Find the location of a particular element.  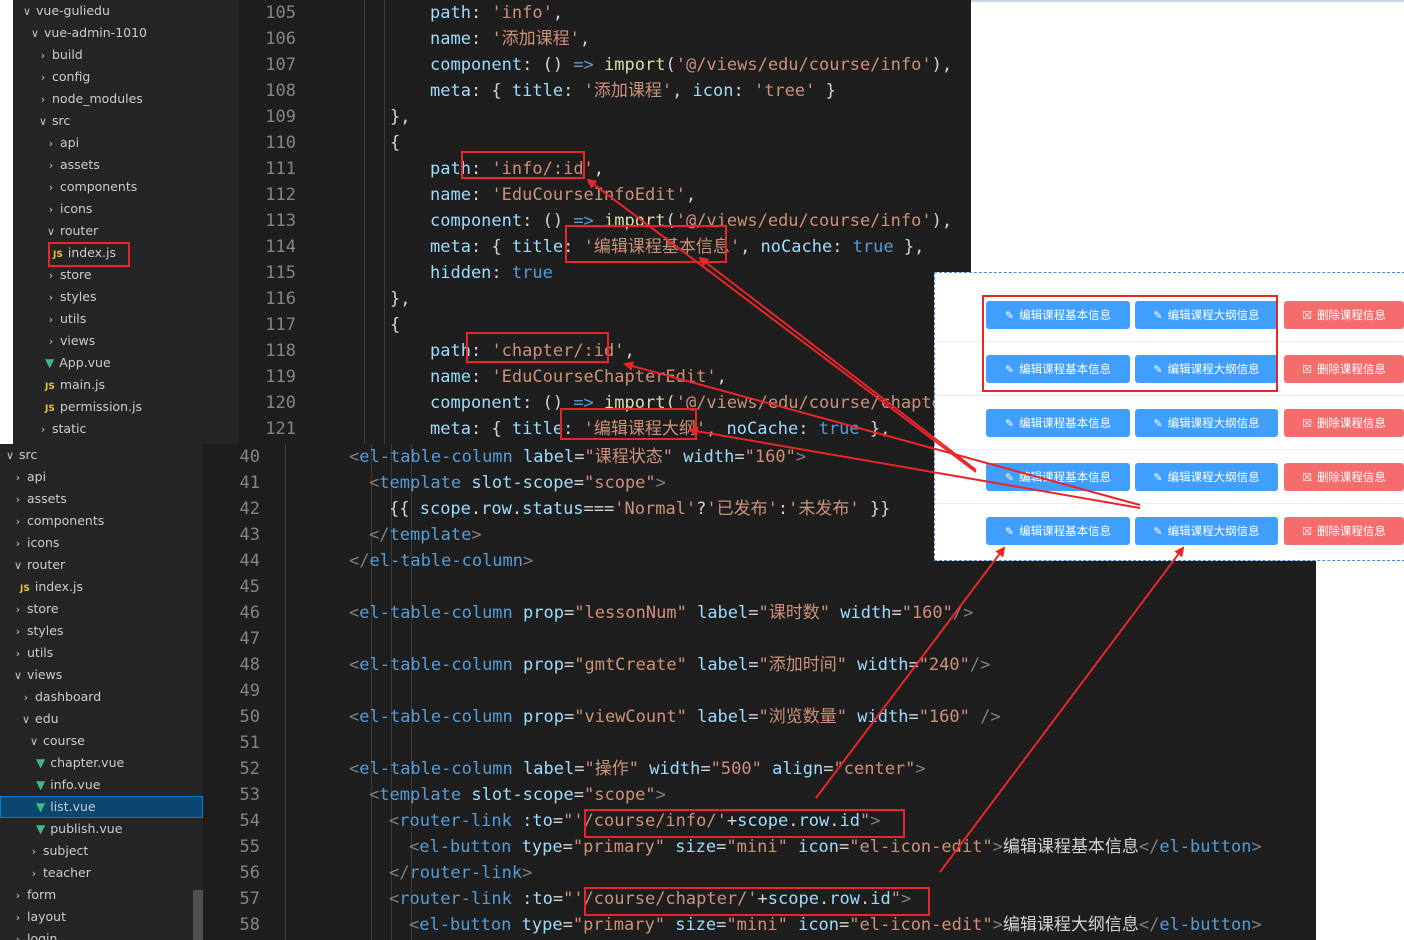

code-line: 108 meta: { title: '添加课程', icon: 'tree' } is located at coordinates (604, 91).